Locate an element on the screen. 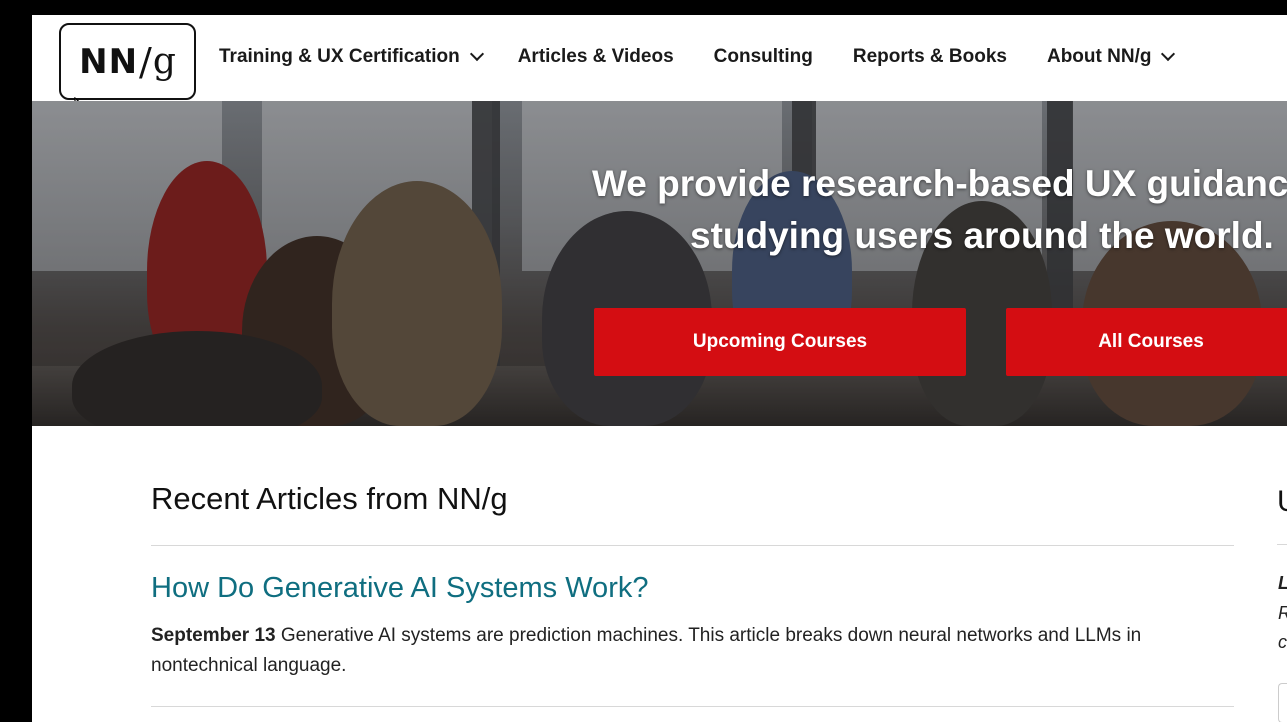 The height and width of the screenshot is (722, 1287). sidebar-divider is located at coordinates (1282, 544).